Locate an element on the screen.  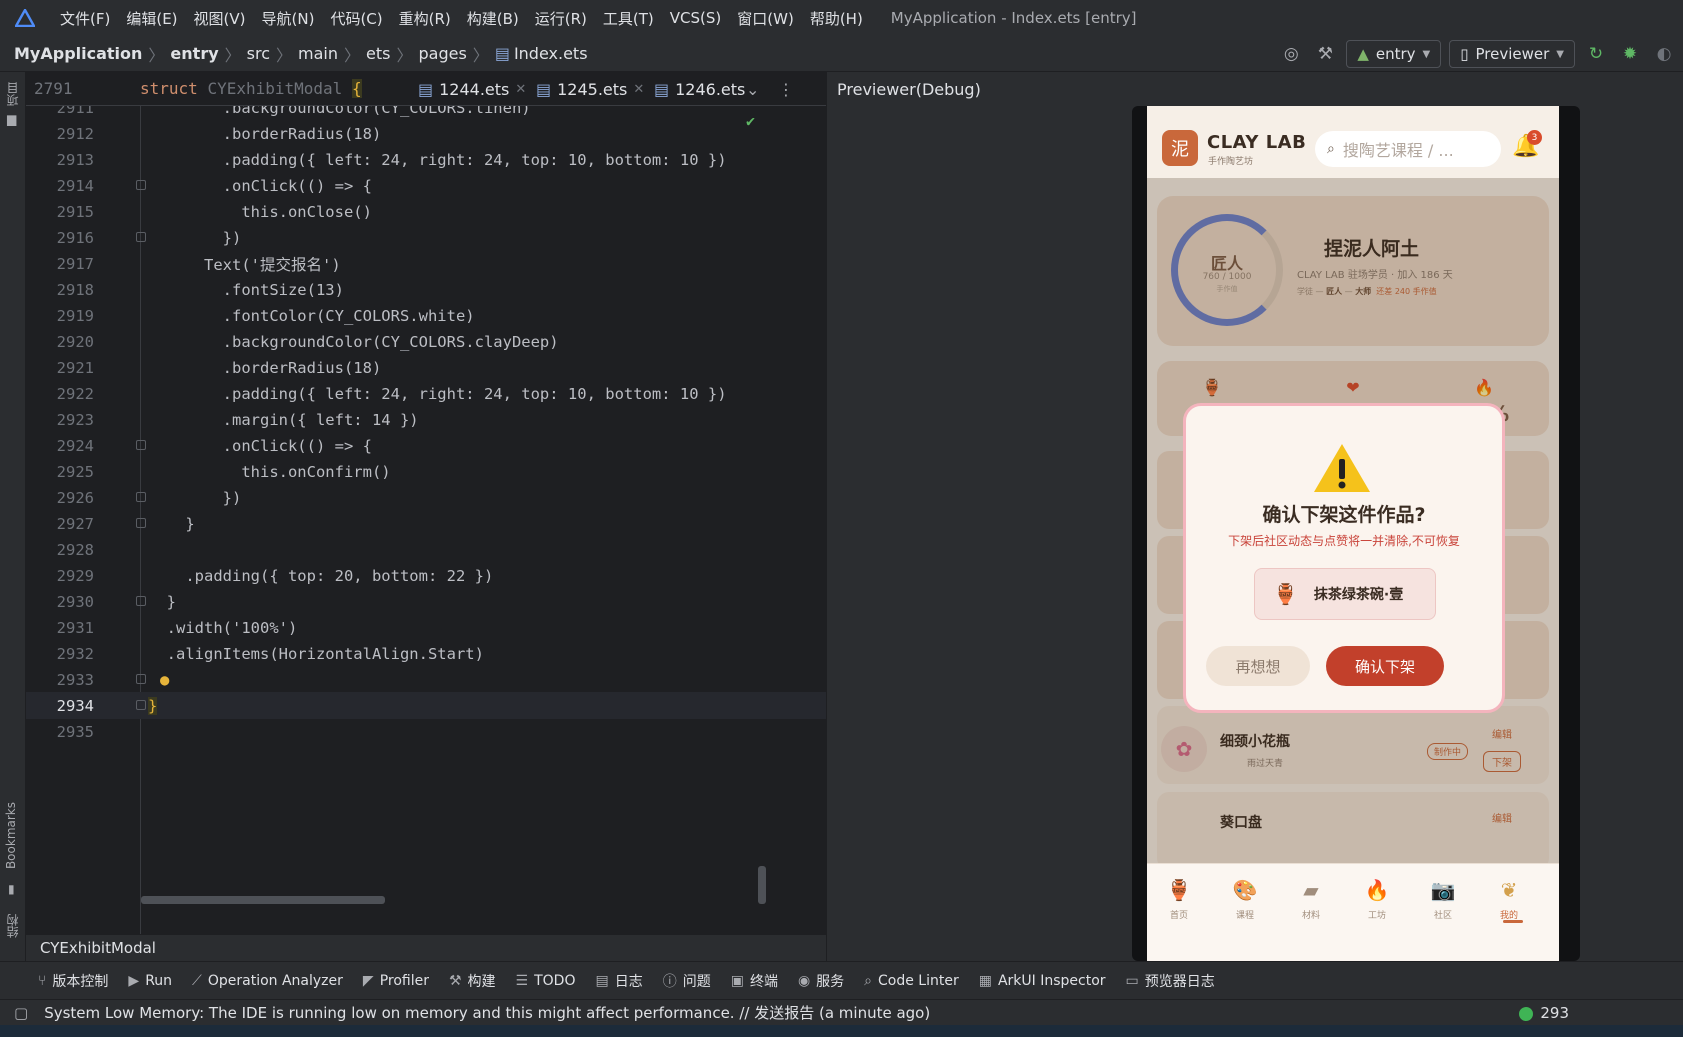
inspection-ok-icon: ✔ is located at coordinates (750, 121).